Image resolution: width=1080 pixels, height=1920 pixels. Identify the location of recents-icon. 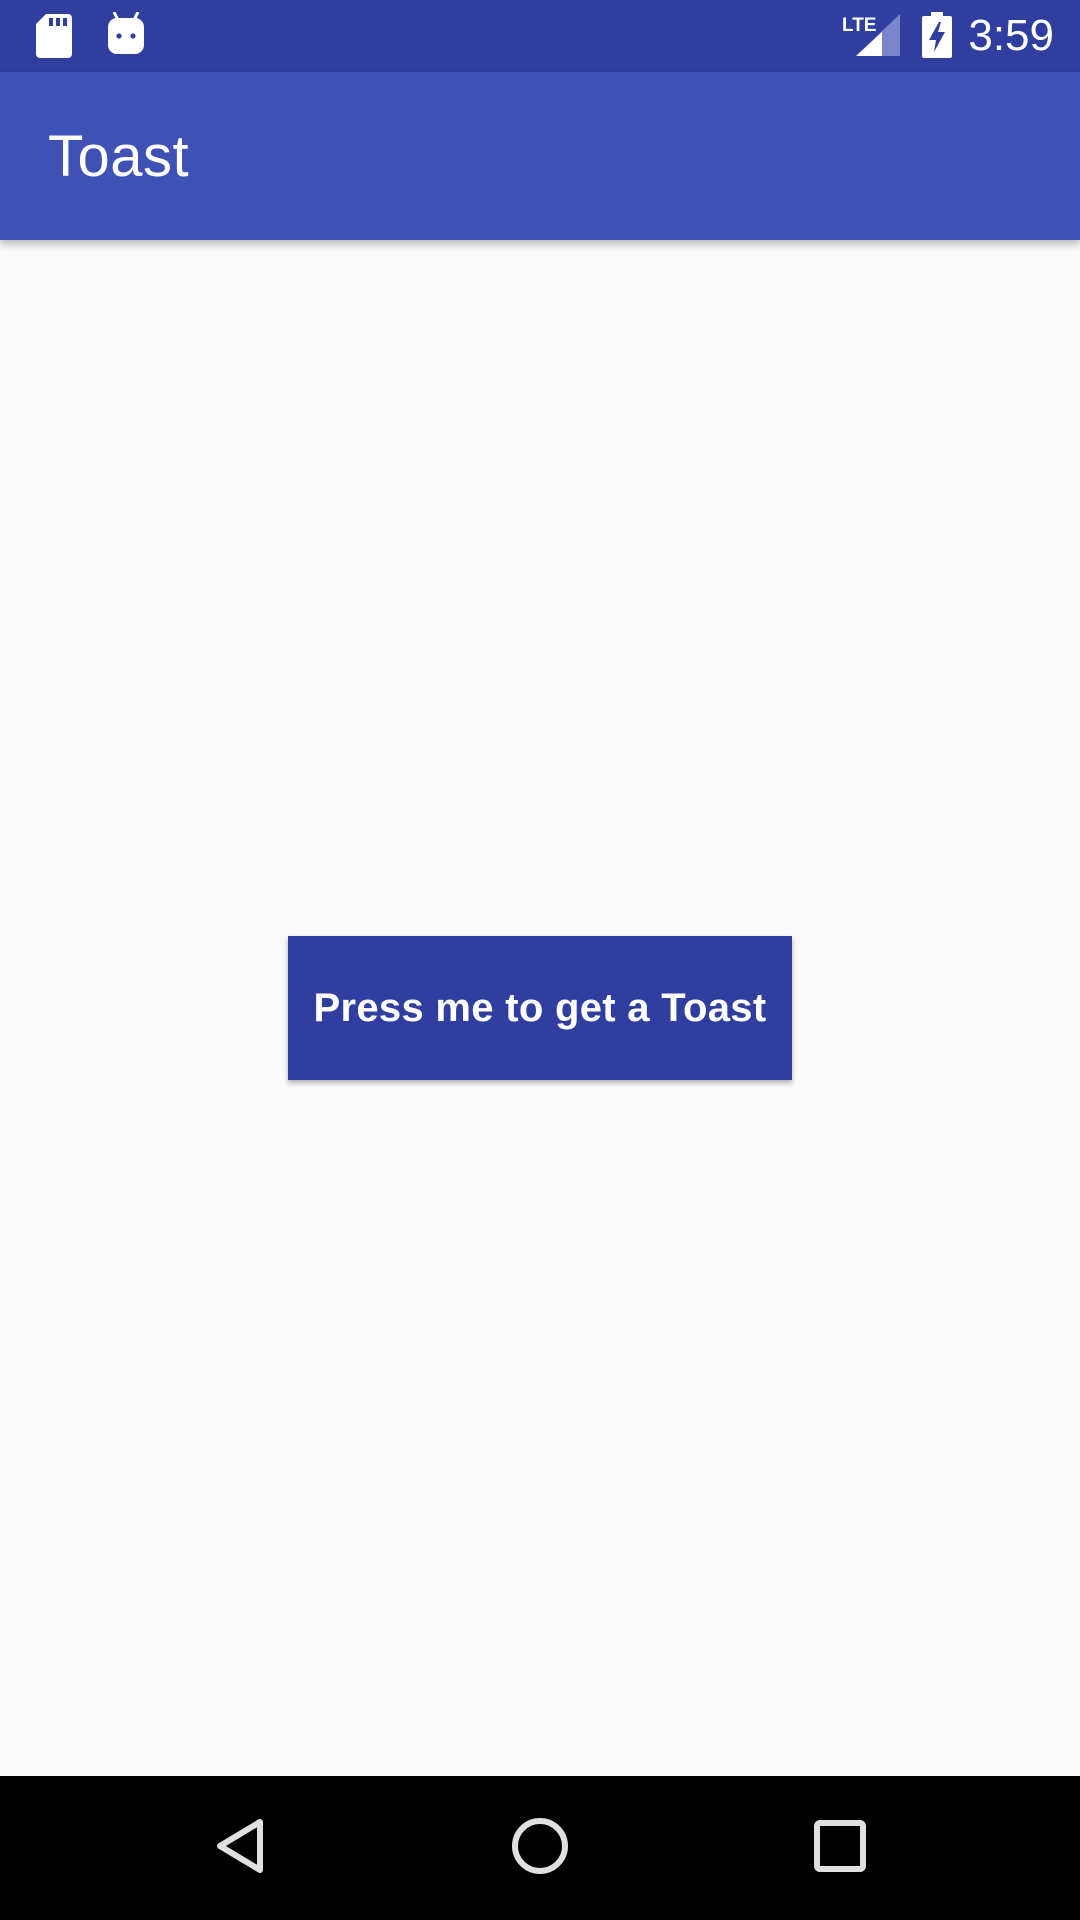
(840, 1848).